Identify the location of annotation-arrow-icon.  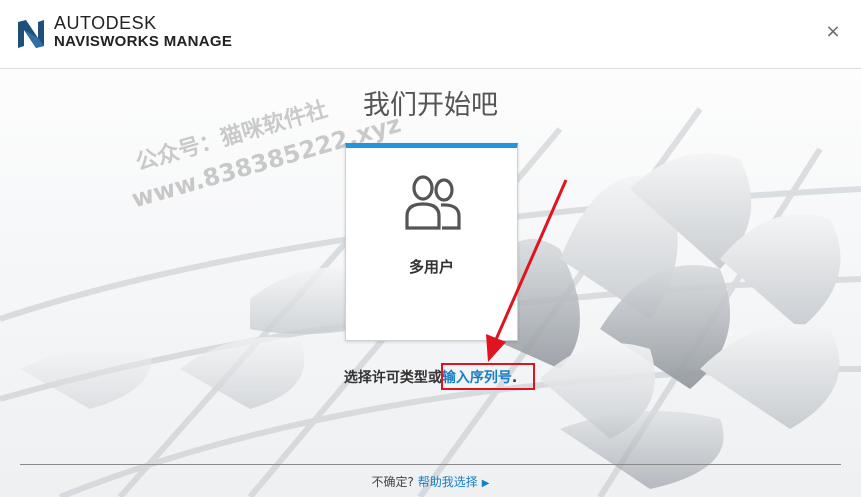
(527, 270).